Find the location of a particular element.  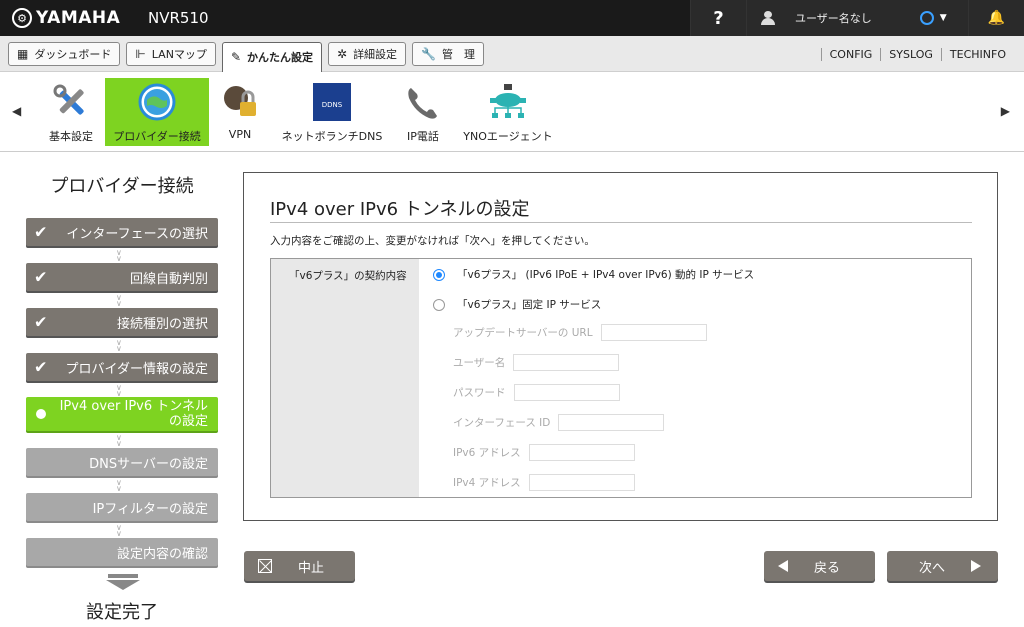

nav-easy-setup-label: かんたん設定 is located at coordinates (280, 57).